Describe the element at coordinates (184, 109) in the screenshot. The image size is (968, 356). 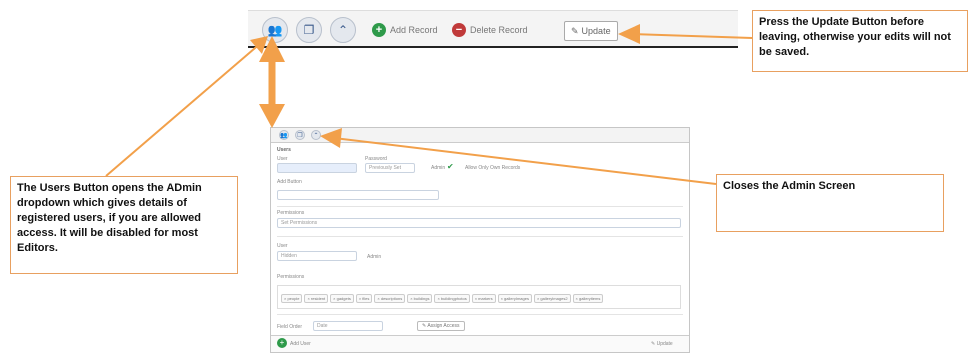
I see `arrow-users` at that location.